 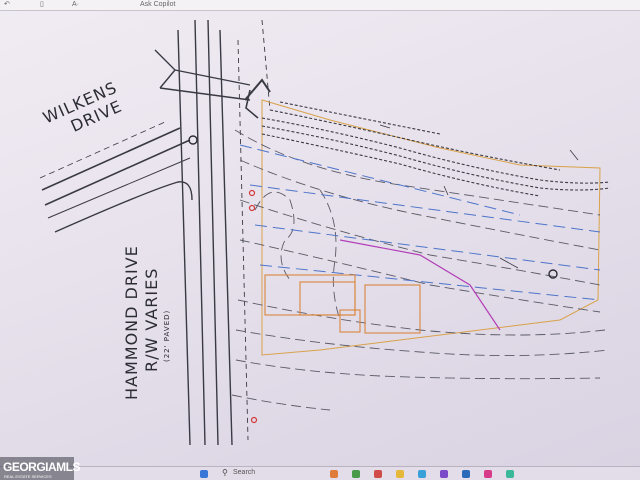 I want to click on building-footprint, so click(x=342, y=304).